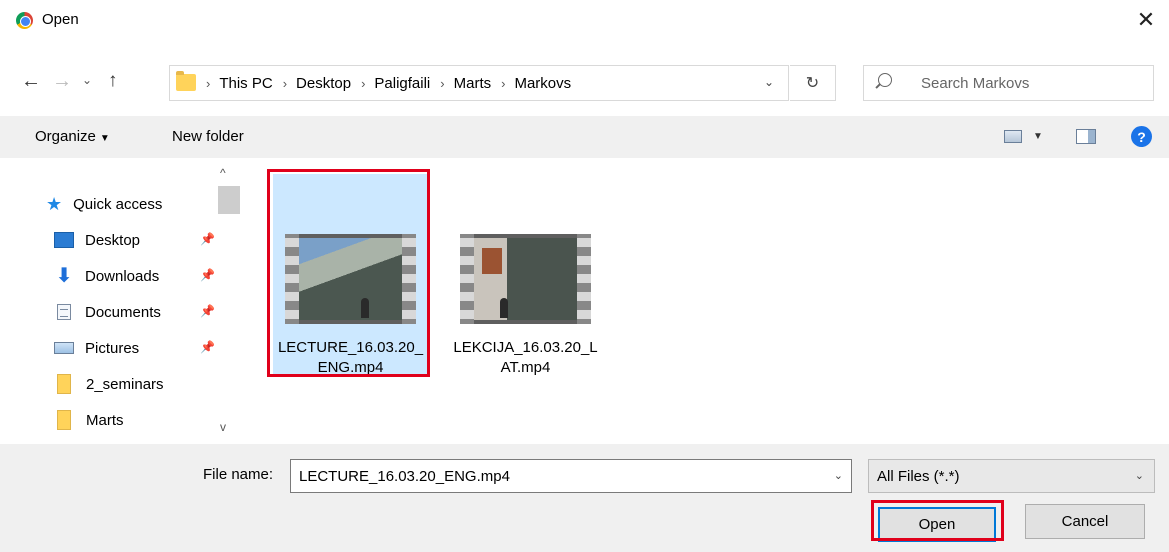 This screenshot has width=1169, height=552. I want to click on breadcrumb-paligfaili: Paligfaili, so click(402, 83).